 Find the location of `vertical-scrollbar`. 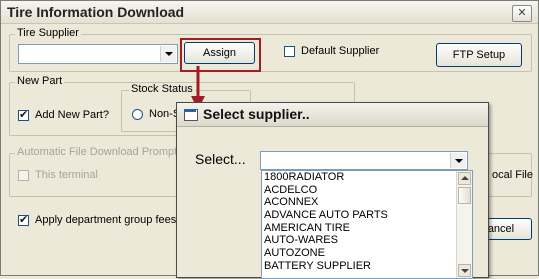

vertical-scrollbar is located at coordinates (464, 224).